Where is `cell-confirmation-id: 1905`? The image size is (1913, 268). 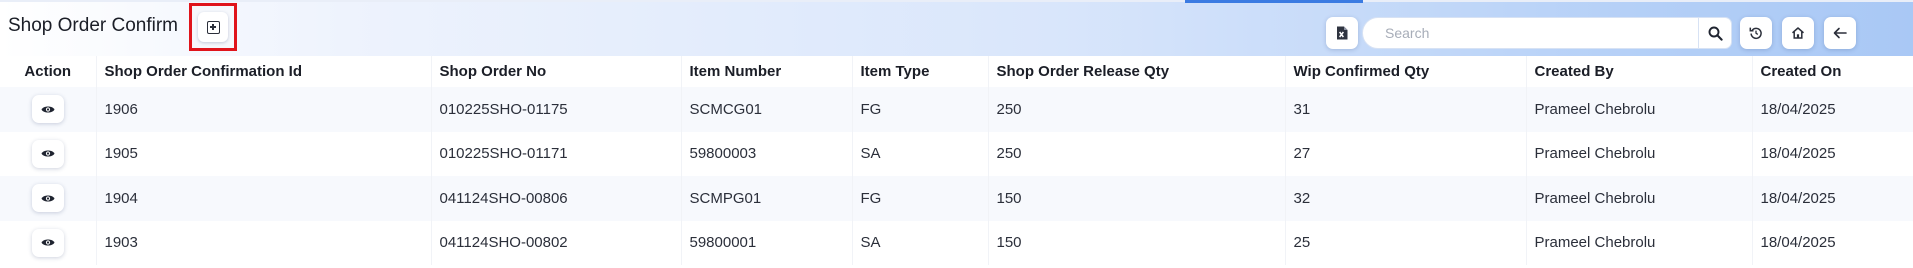
cell-confirmation-id: 1905 is located at coordinates (264, 153).